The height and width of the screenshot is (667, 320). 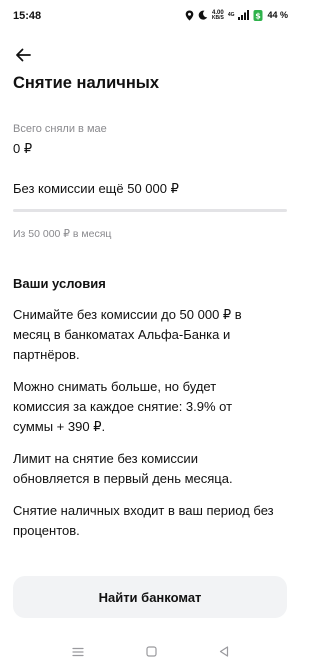 I want to click on network-type: 4G, so click(x=231, y=14).